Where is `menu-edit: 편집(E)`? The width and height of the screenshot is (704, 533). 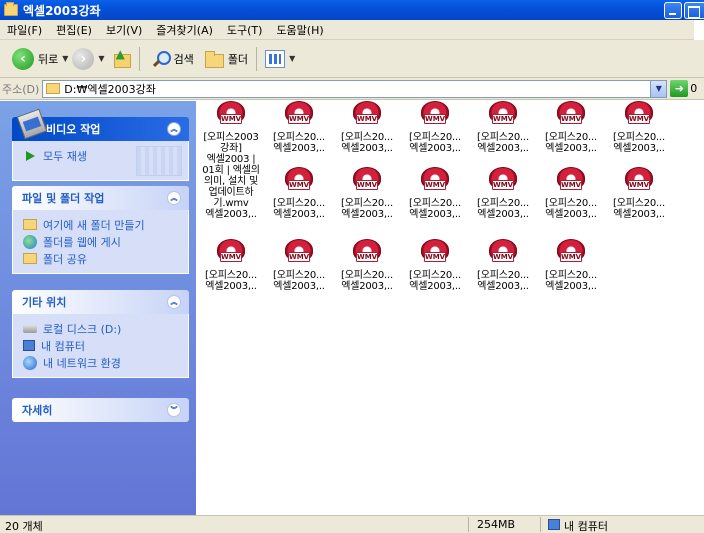 menu-edit: 편집(E) is located at coordinates (74, 30).